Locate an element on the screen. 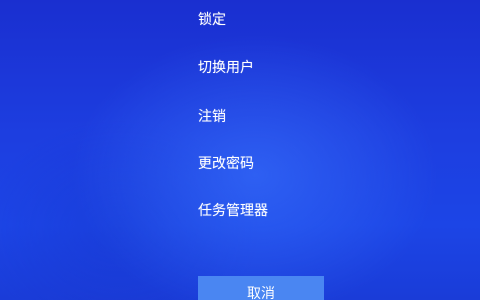 Image resolution: width=480 pixels, height=300 pixels. cancel-button: 取消 is located at coordinates (261, 288).